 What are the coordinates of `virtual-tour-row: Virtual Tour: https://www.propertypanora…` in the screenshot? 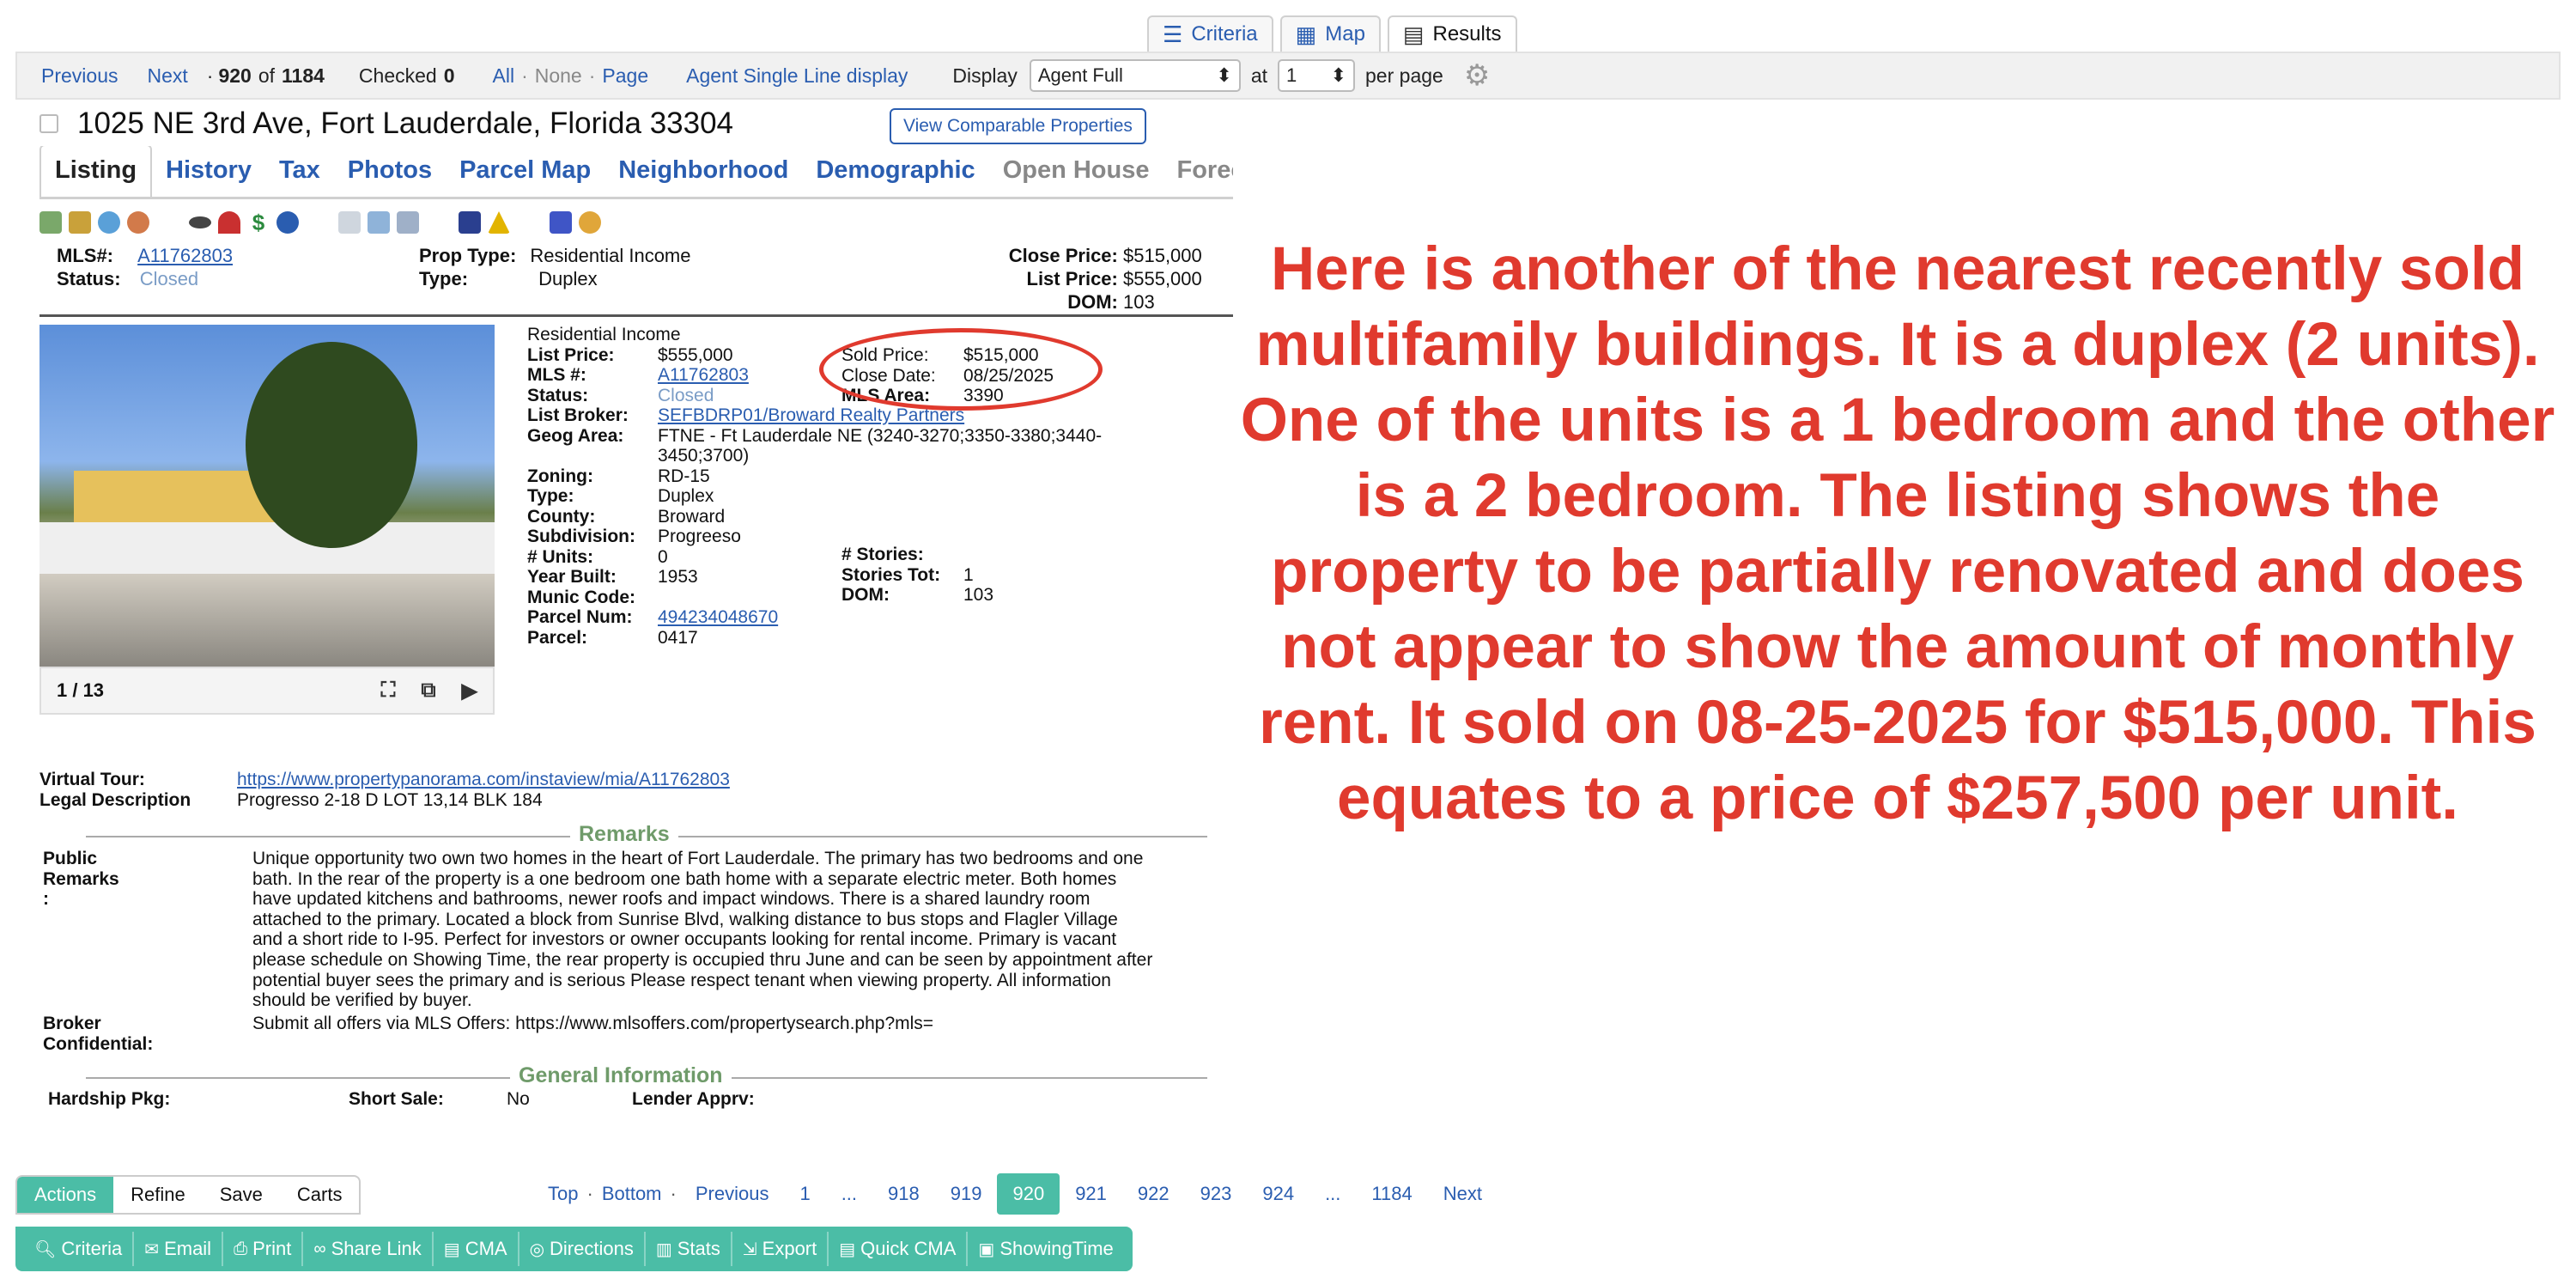 It's located at (385, 780).